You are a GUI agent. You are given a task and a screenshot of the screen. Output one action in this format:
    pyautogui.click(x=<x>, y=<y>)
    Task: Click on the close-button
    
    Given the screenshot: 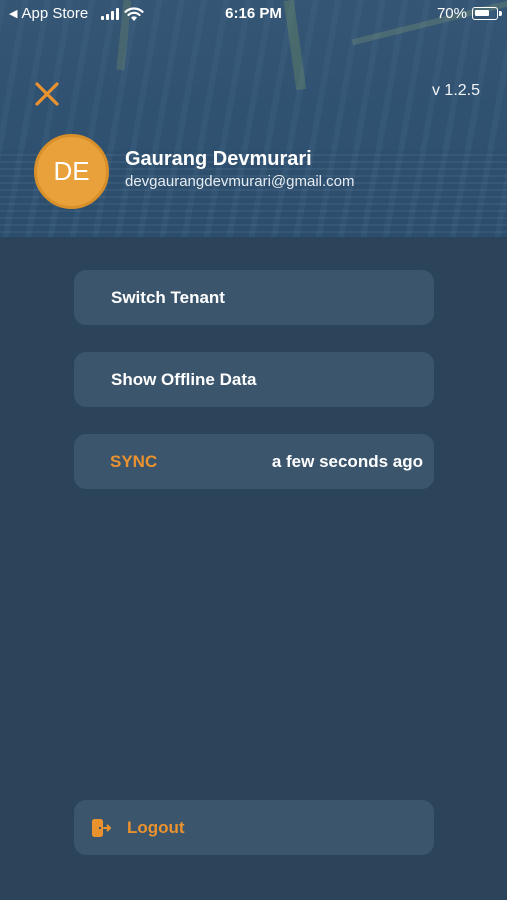 What is the action you would take?
    pyautogui.click(x=47, y=94)
    